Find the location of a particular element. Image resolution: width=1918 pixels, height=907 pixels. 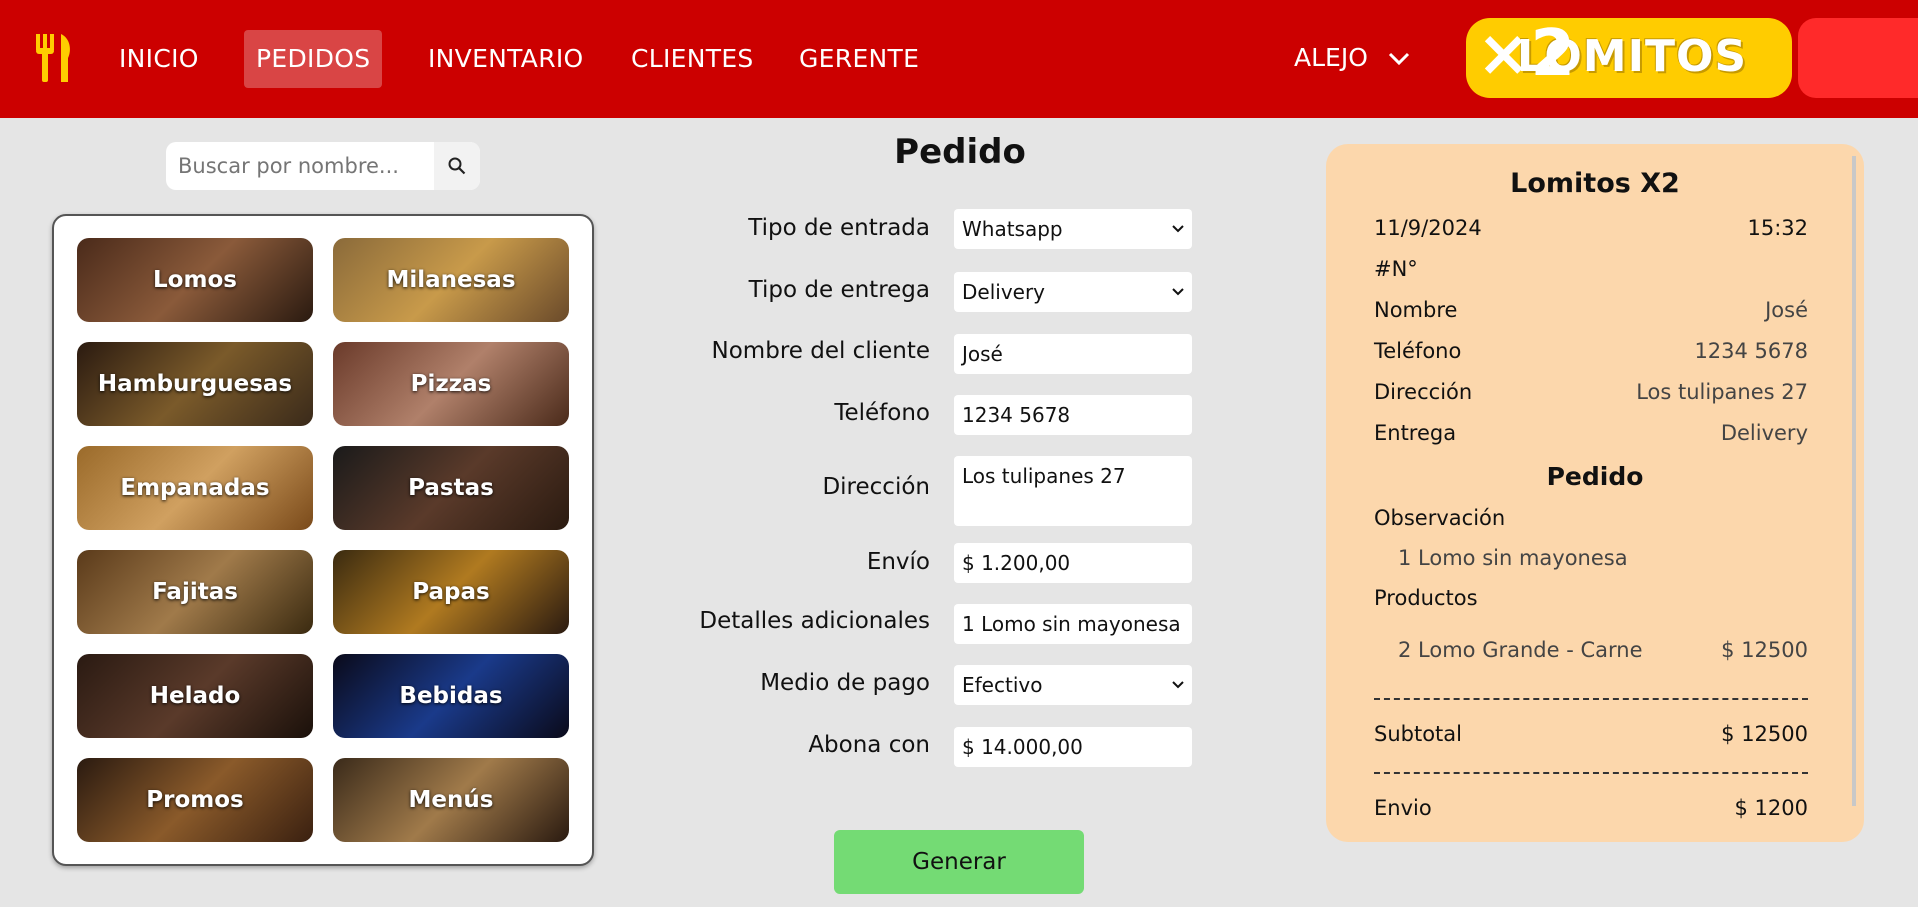

nav-pedidos: PEDIDOS is located at coordinates (313, 59).